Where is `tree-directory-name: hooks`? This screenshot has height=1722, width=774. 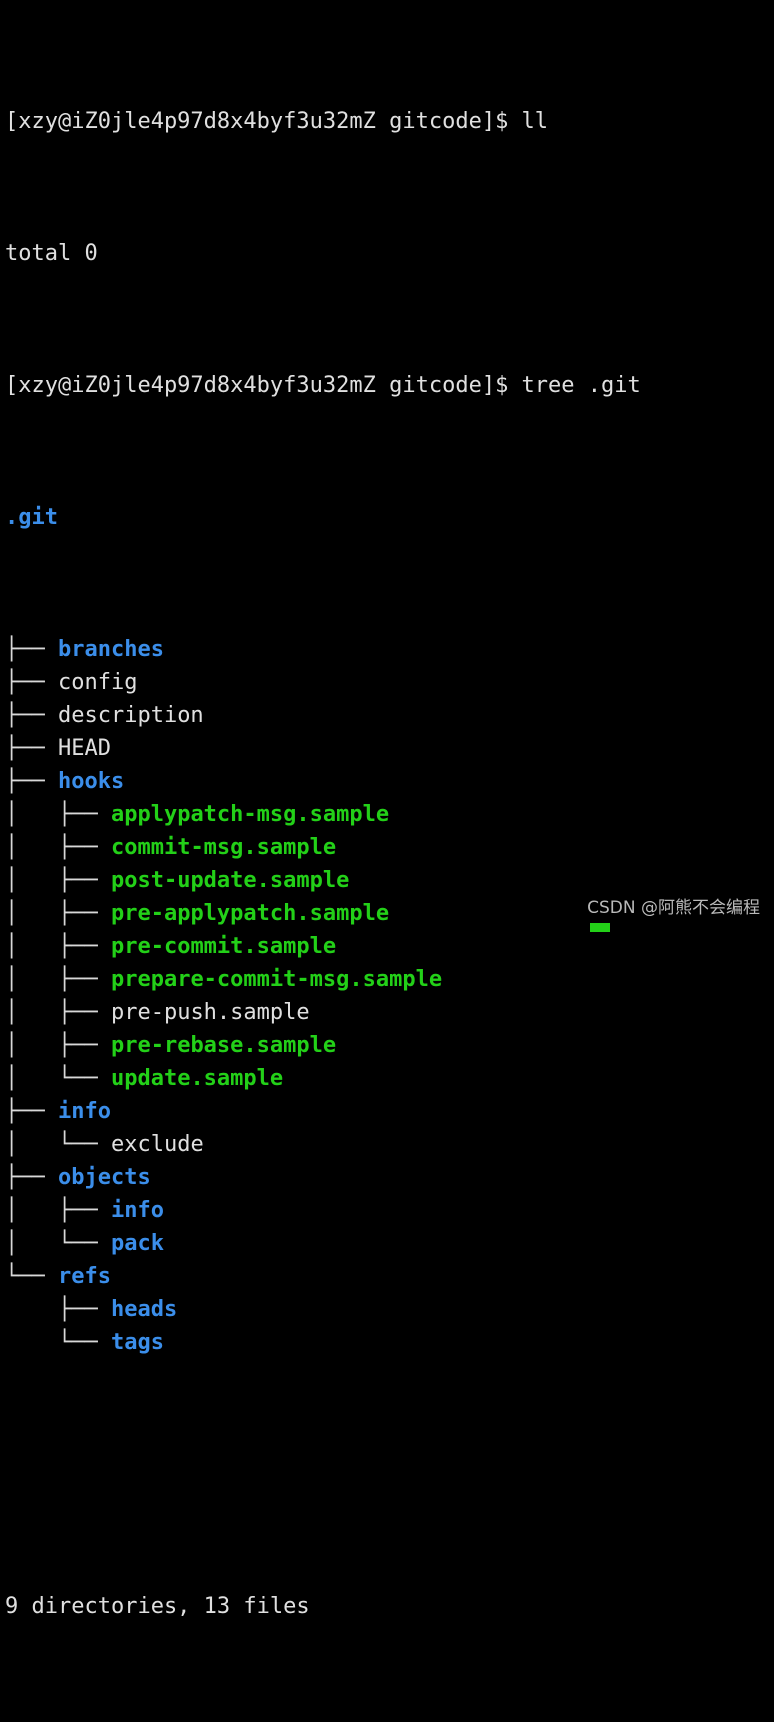
tree-directory-name: hooks is located at coordinates (91, 781).